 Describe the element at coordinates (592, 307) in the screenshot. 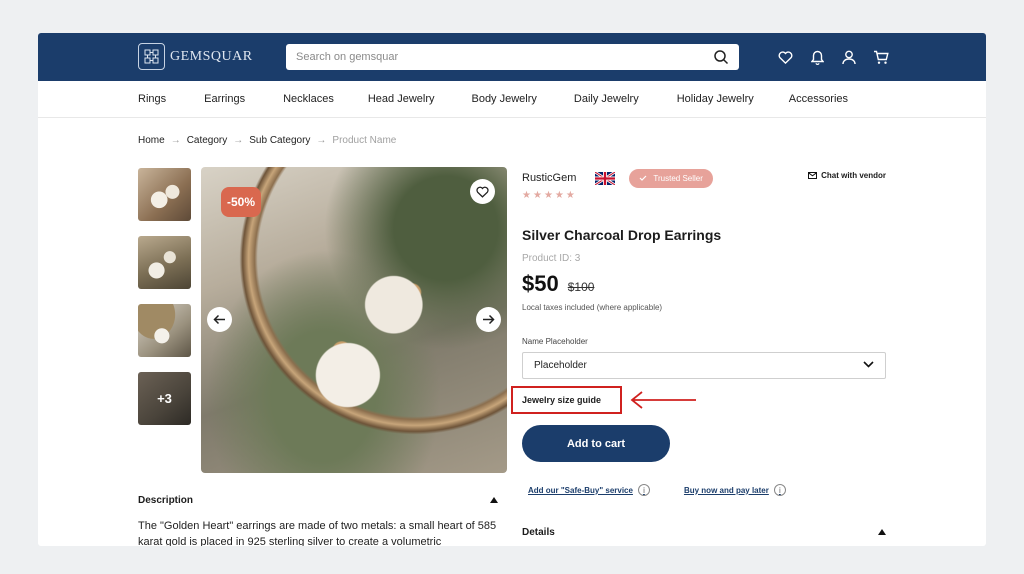

I see `taxes-note: Local taxes included (where applicable)` at that location.